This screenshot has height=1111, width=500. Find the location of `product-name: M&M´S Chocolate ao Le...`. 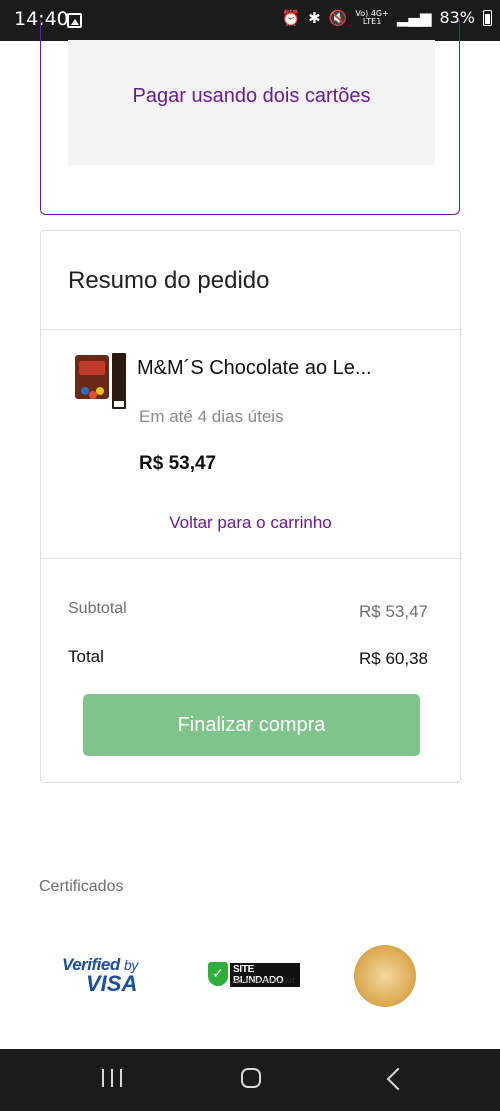

product-name: M&M´S Chocolate ao Le... is located at coordinates (254, 368).